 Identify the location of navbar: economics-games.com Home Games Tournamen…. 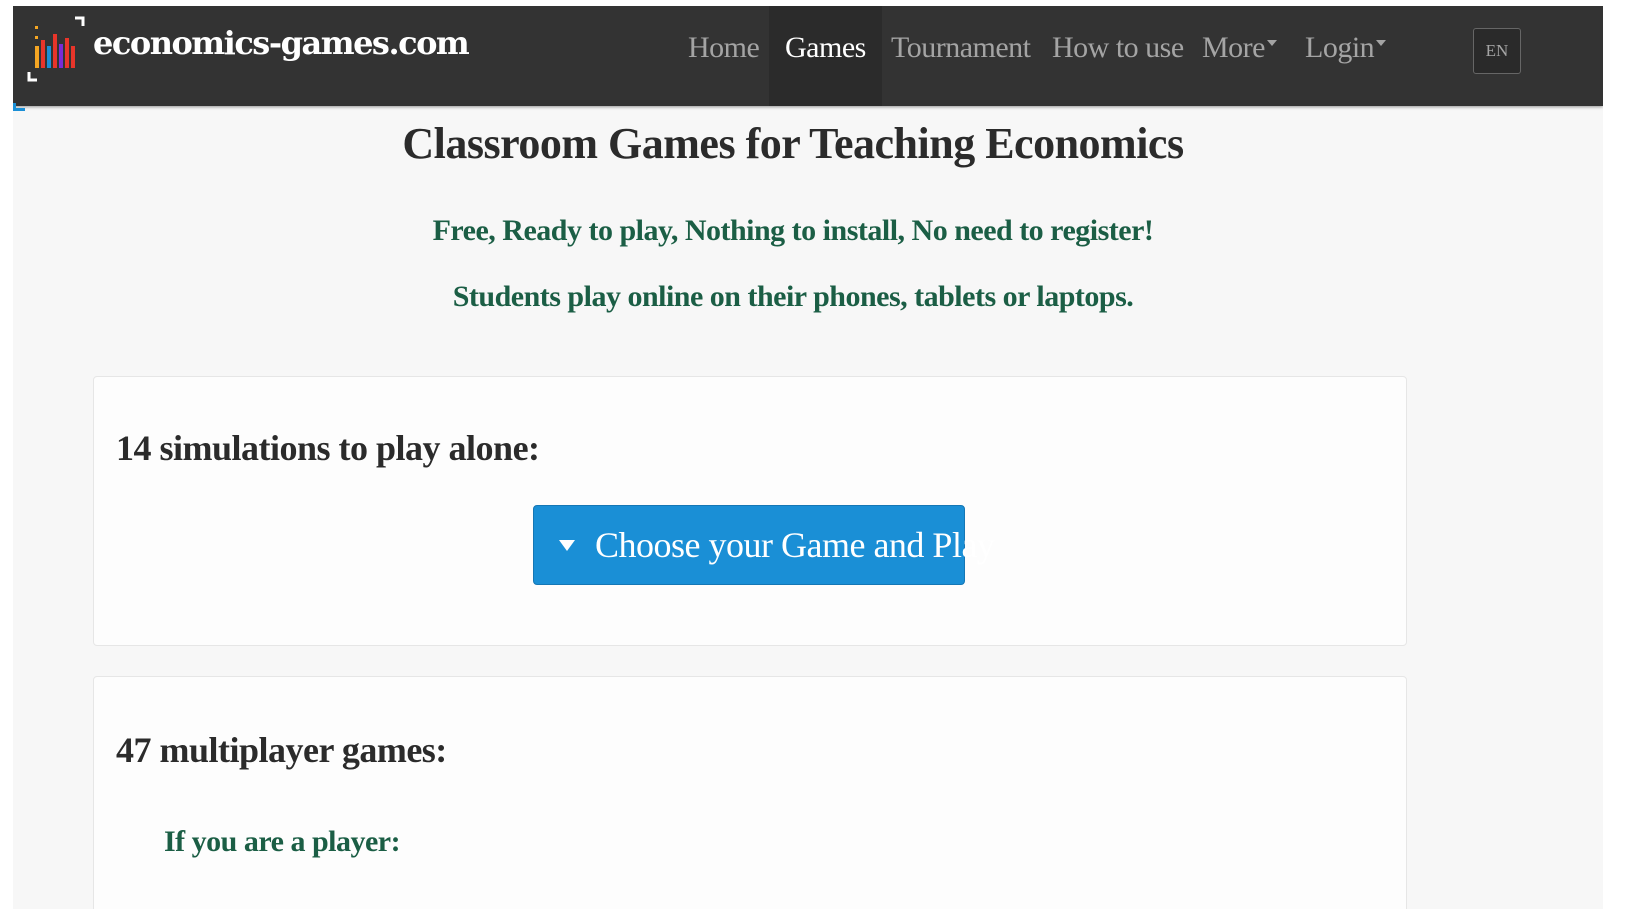
(808, 56).